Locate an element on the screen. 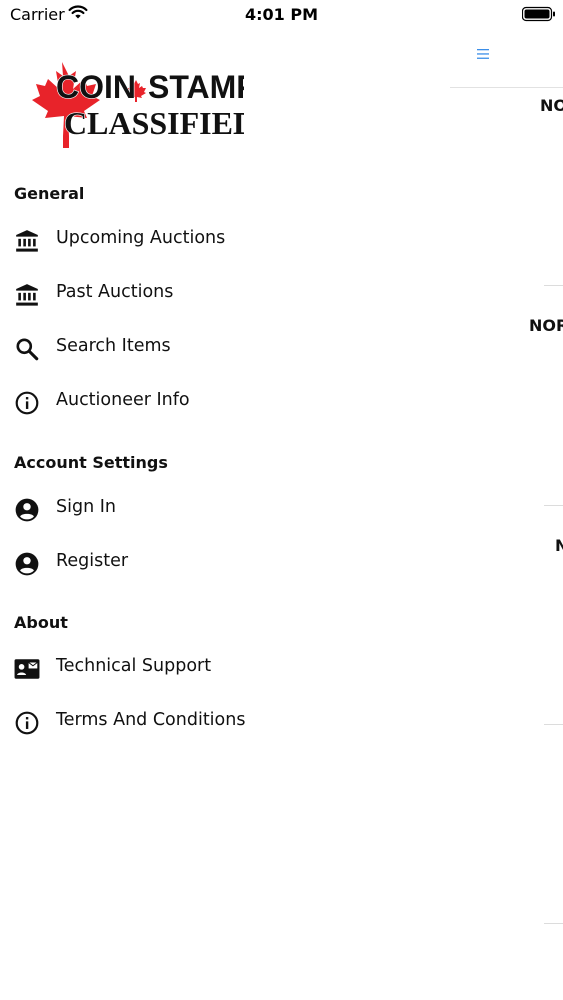  hamburger-icon is located at coordinates (483, 54).